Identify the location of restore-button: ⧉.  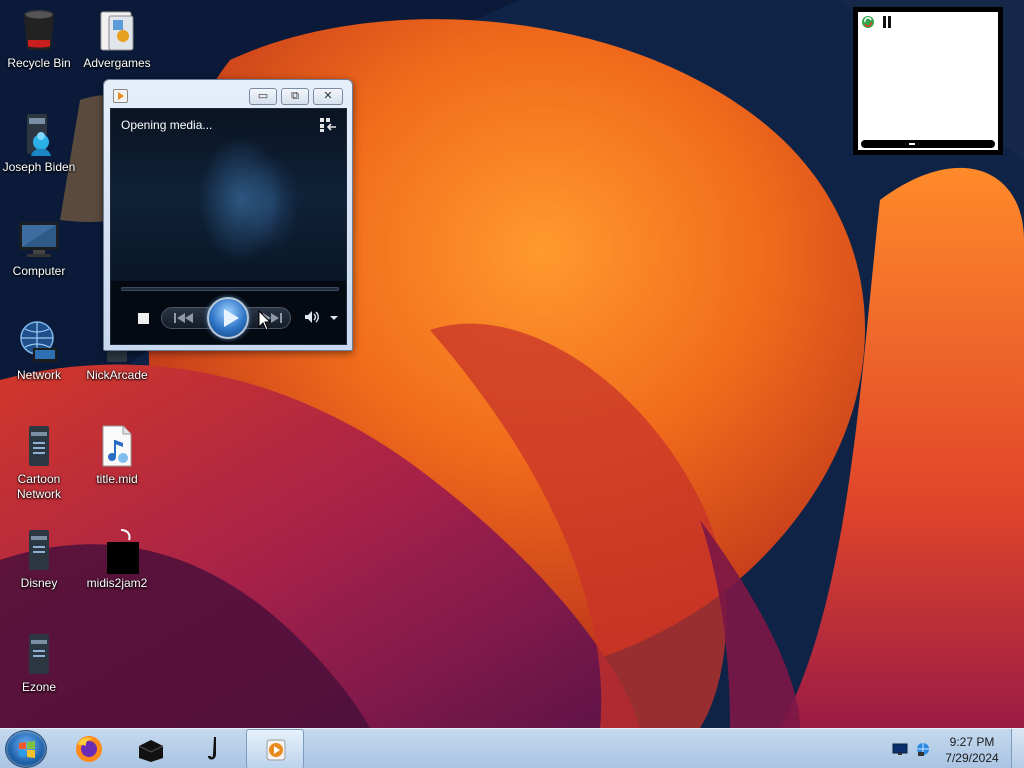
(295, 96).